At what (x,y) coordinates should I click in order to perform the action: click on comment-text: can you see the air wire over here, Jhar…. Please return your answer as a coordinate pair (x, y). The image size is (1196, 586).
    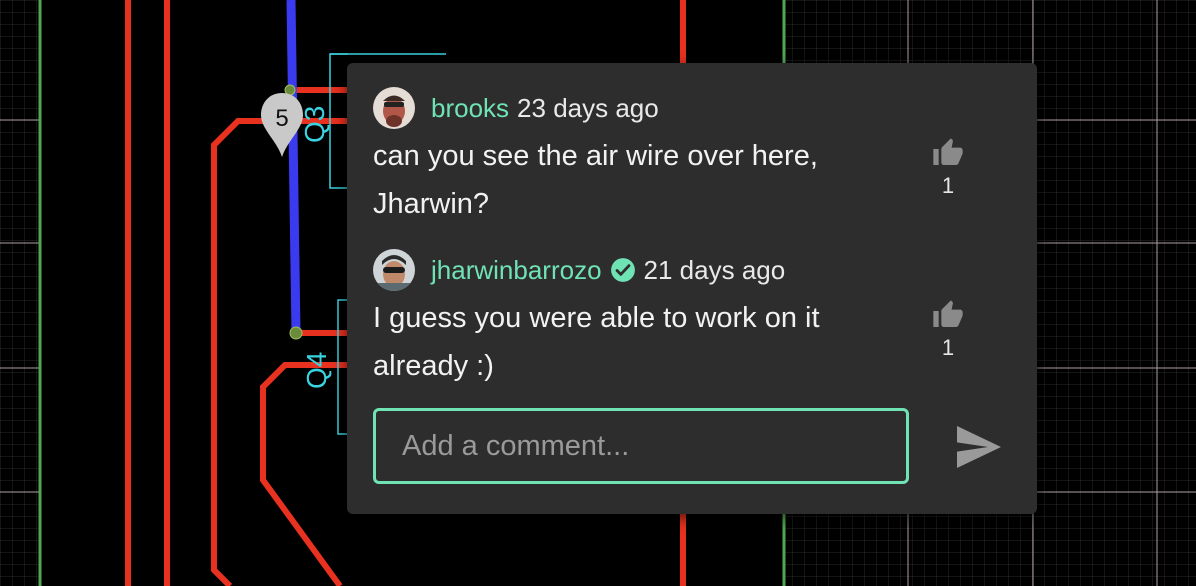
    Looking at the image, I should click on (595, 180).